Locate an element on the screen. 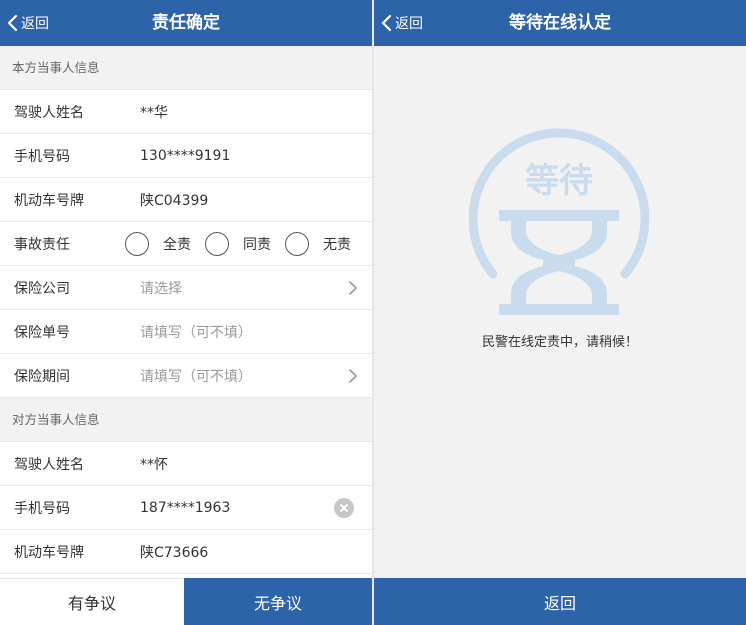 The image size is (746, 625). insurance-period-row: 保险期间 请填写（可不填） is located at coordinates (186, 376).